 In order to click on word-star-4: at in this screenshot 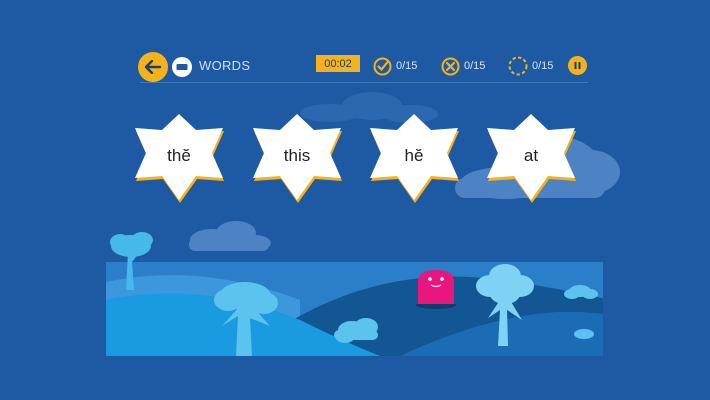, I will do `click(531, 158)`.